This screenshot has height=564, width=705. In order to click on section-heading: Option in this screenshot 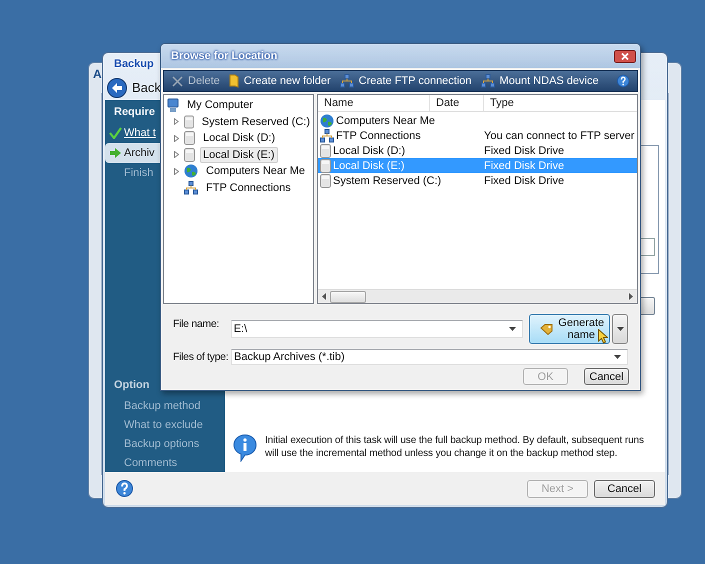, I will do `click(132, 385)`.